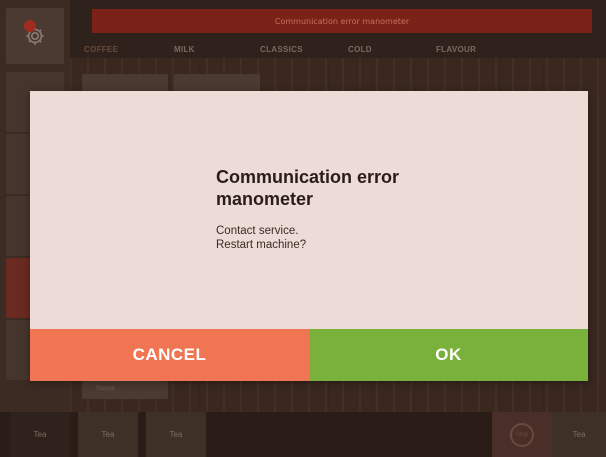 The image size is (606, 457). I want to click on stop-button: Stop, so click(522, 434).